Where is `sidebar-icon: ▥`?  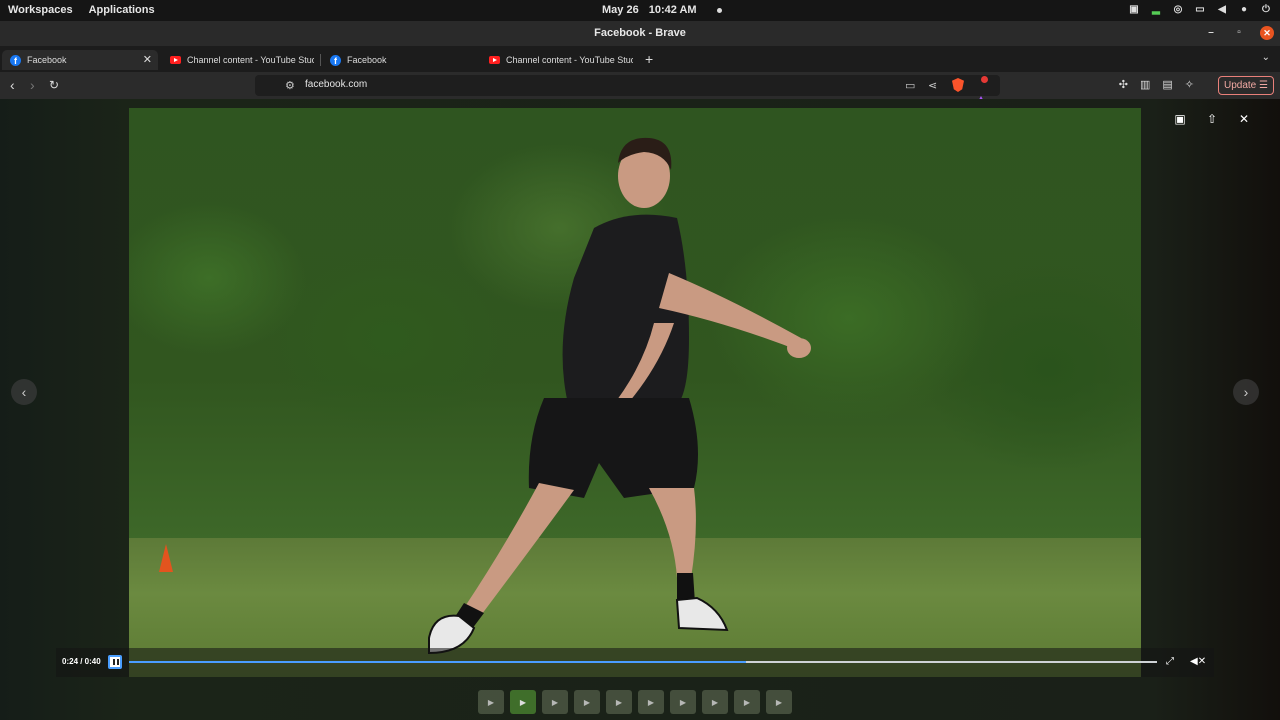
sidebar-icon: ▥ is located at coordinates (1145, 84).